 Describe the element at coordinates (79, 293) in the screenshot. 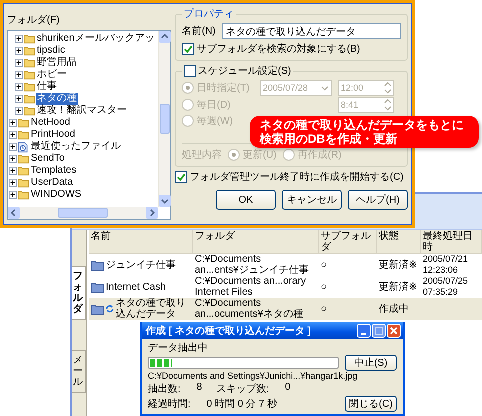

I see `side-tab: フォルダ` at that location.